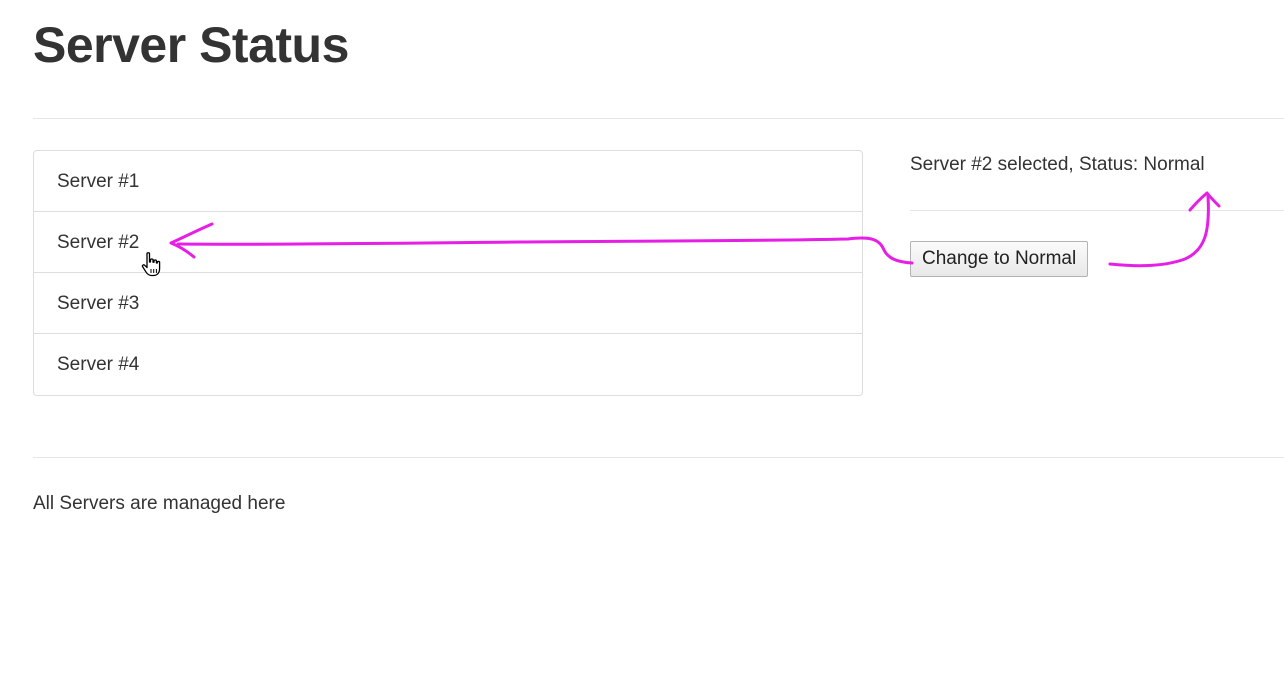 The height and width of the screenshot is (688, 1284). I want to click on annotation-arrow-to-status, so click(1159, 231).